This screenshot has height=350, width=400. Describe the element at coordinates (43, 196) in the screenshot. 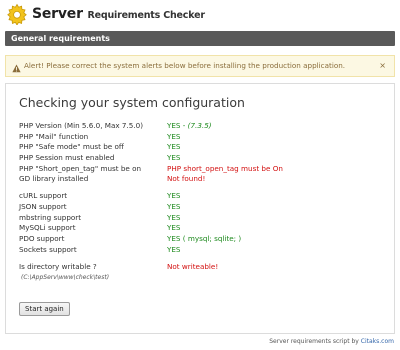

I see `requirement-label: cURL support` at that location.